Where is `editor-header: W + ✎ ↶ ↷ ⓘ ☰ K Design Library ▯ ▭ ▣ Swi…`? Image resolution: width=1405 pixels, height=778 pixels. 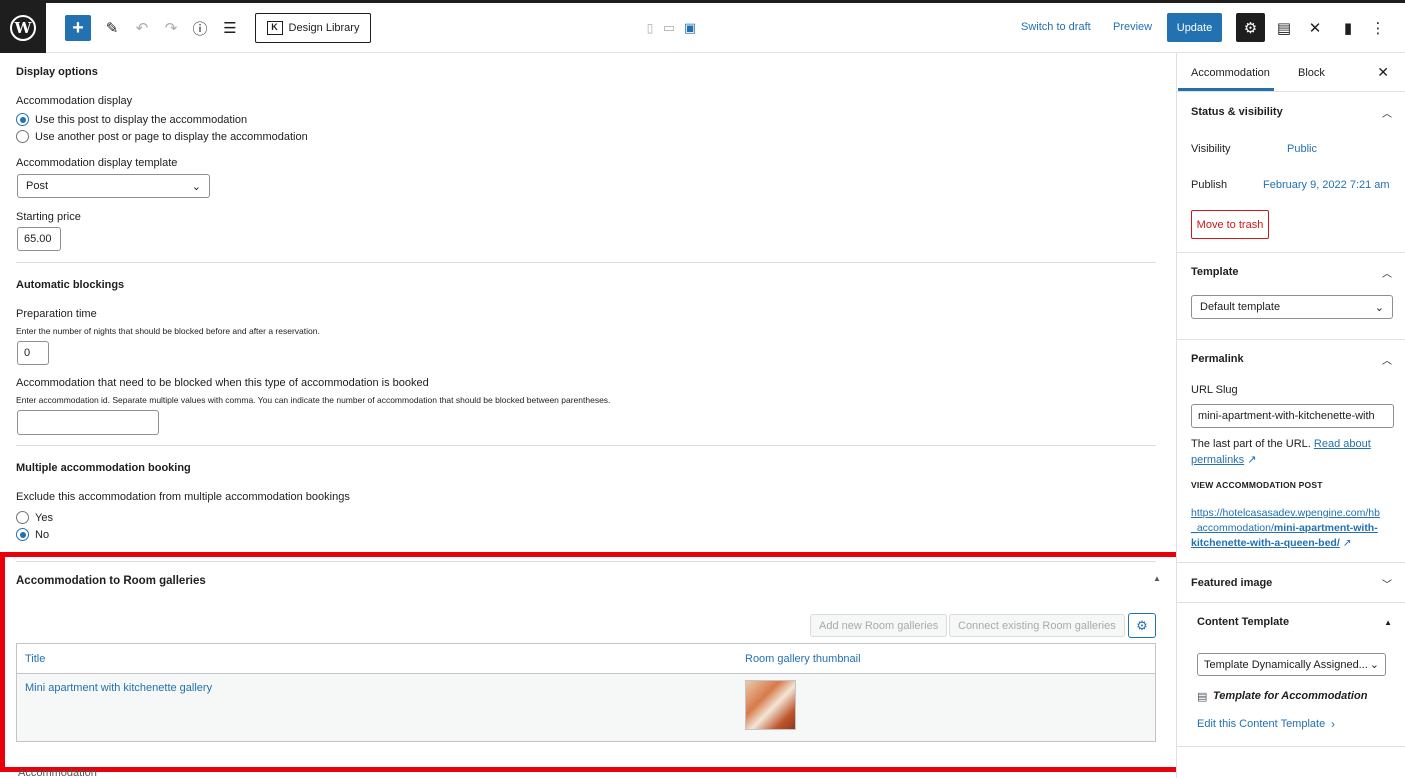
editor-header: W + ✎ ↶ ↷ ⓘ ☰ K Design Library ▯ ▭ ▣ Swi… is located at coordinates (702, 28).